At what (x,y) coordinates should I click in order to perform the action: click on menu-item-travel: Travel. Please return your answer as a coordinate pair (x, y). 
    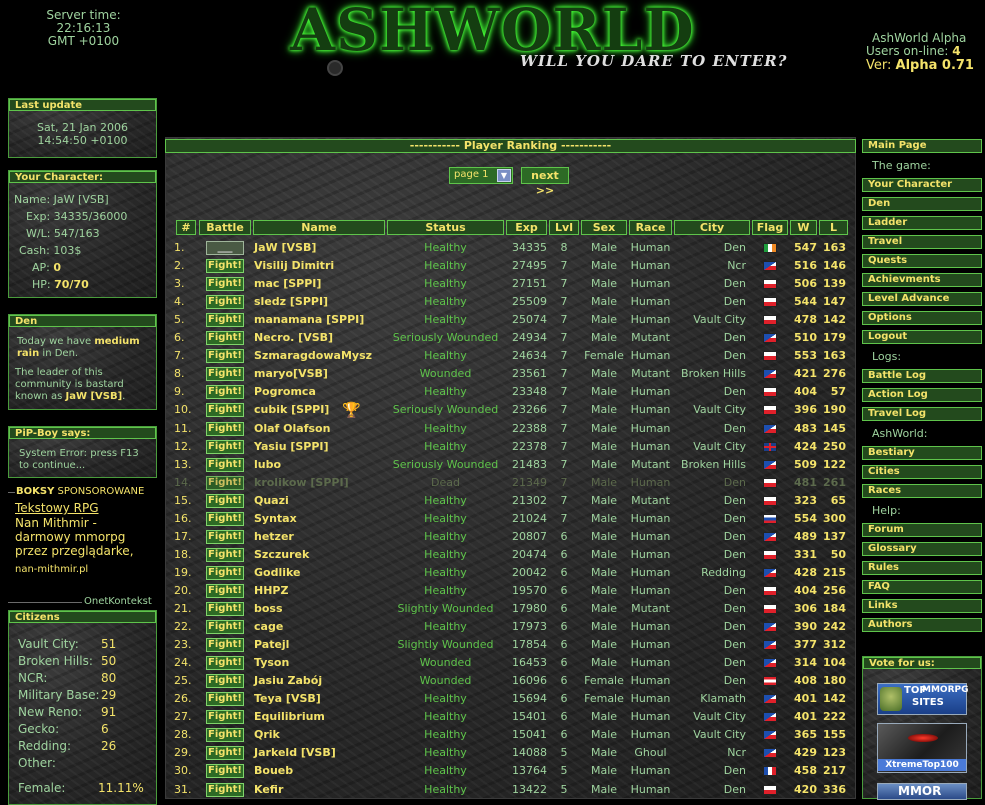
    Looking at the image, I should click on (922, 242).